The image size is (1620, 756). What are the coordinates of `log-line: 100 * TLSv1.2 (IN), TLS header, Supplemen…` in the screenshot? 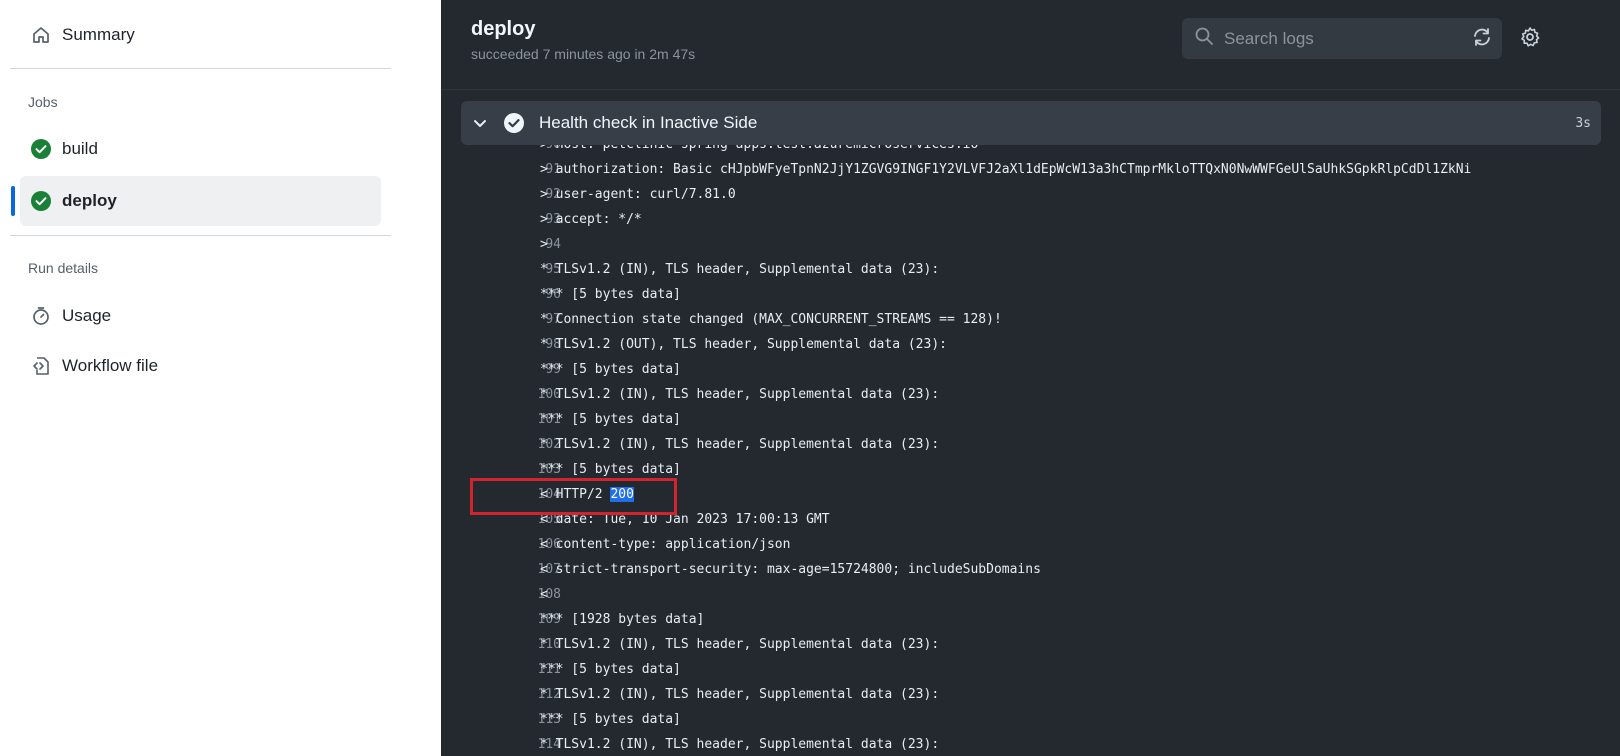 It's located at (1030, 394).